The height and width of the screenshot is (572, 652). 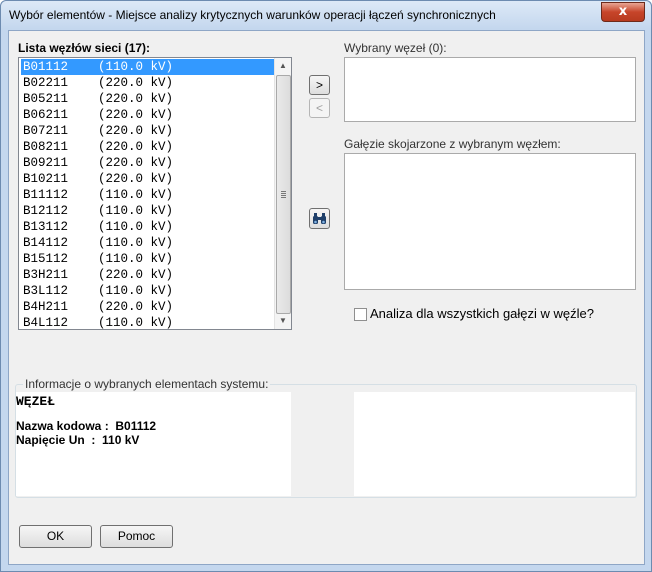 I want to click on node-code: B3H211, so click(x=46, y=275).